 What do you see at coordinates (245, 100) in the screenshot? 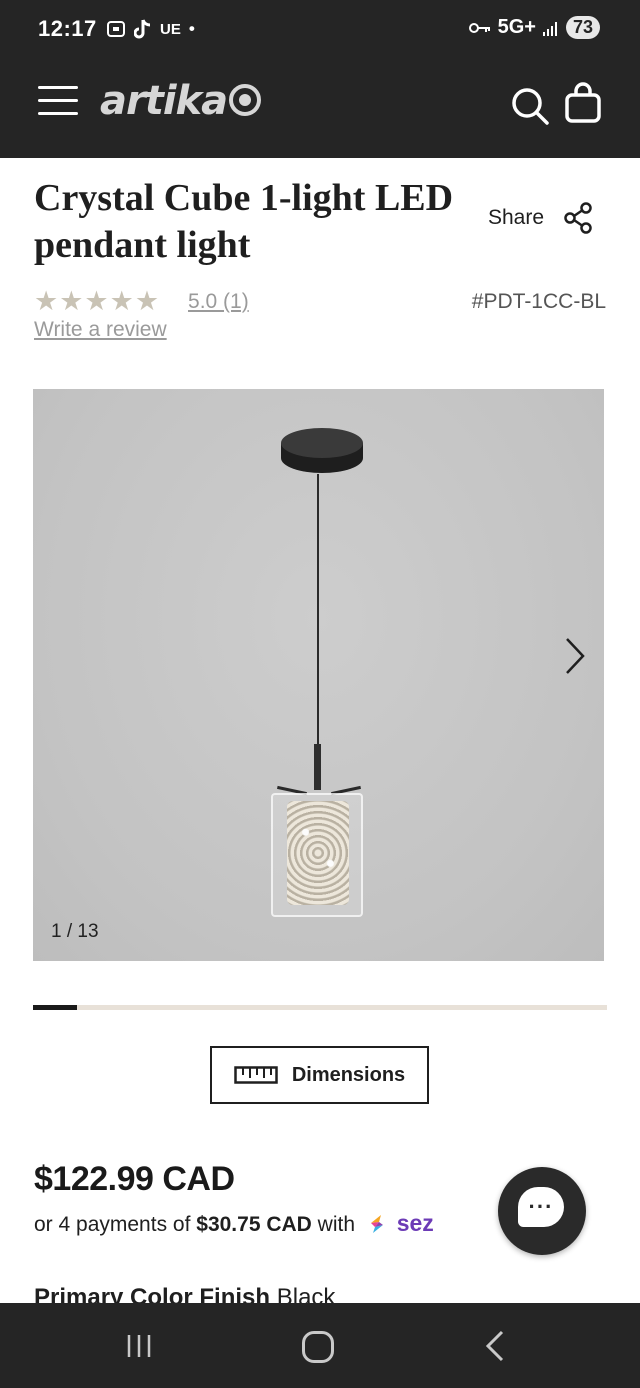
I see `logo-mark-icon` at bounding box center [245, 100].